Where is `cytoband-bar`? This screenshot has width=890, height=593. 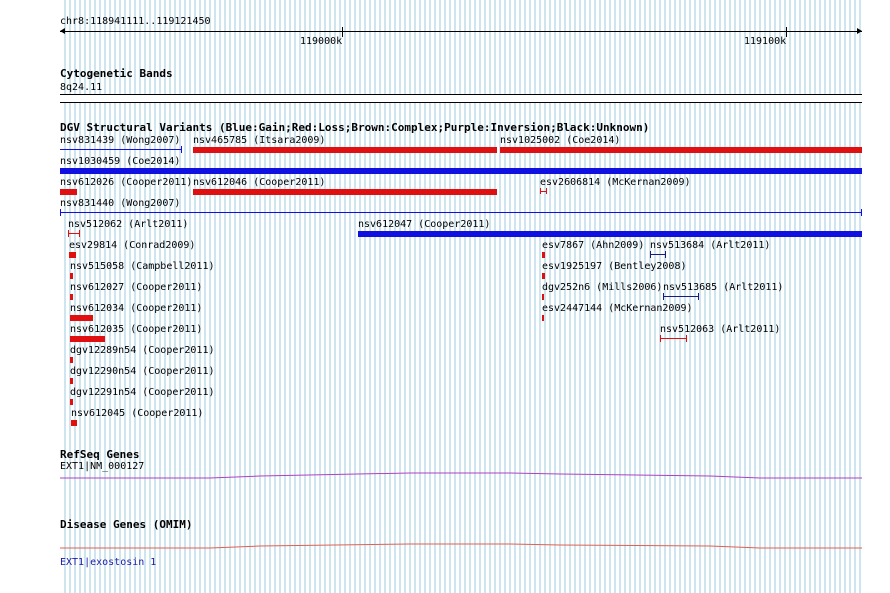 cytoband-bar is located at coordinates (461, 98).